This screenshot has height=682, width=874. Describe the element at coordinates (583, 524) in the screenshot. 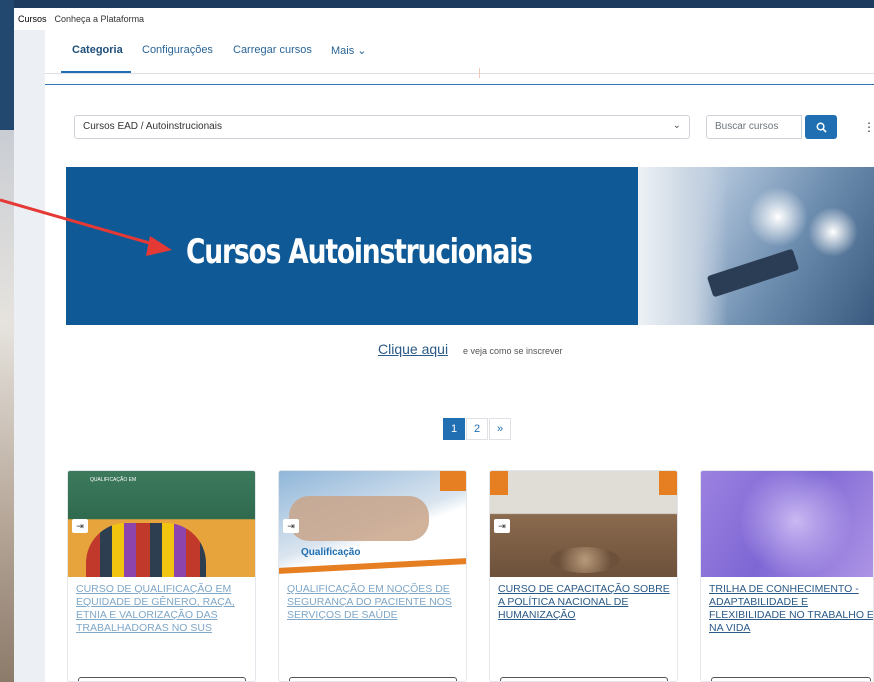

I see `course-thumbnail: ⇥` at that location.